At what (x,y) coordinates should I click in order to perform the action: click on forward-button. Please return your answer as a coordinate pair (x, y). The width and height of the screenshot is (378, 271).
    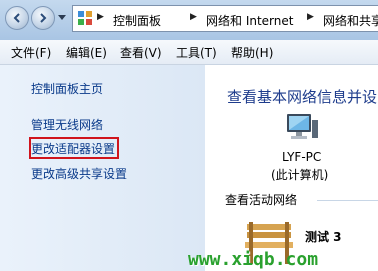
    Looking at the image, I should click on (43, 18).